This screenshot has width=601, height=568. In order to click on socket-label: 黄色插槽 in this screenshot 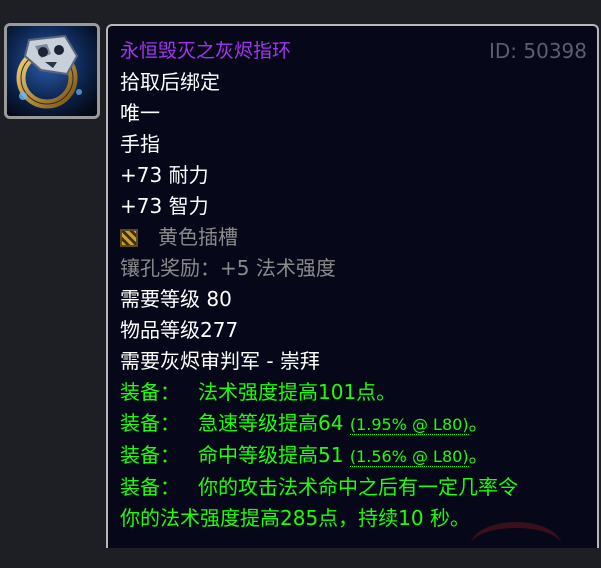, I will do `click(198, 237)`.